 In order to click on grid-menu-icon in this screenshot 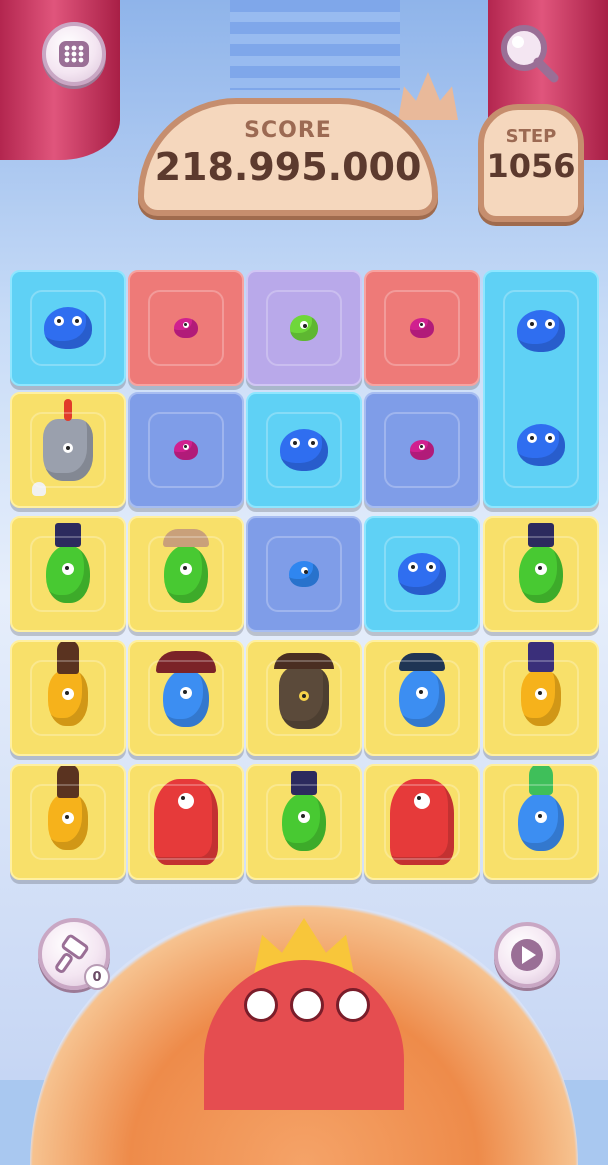, I will do `click(74, 54)`.